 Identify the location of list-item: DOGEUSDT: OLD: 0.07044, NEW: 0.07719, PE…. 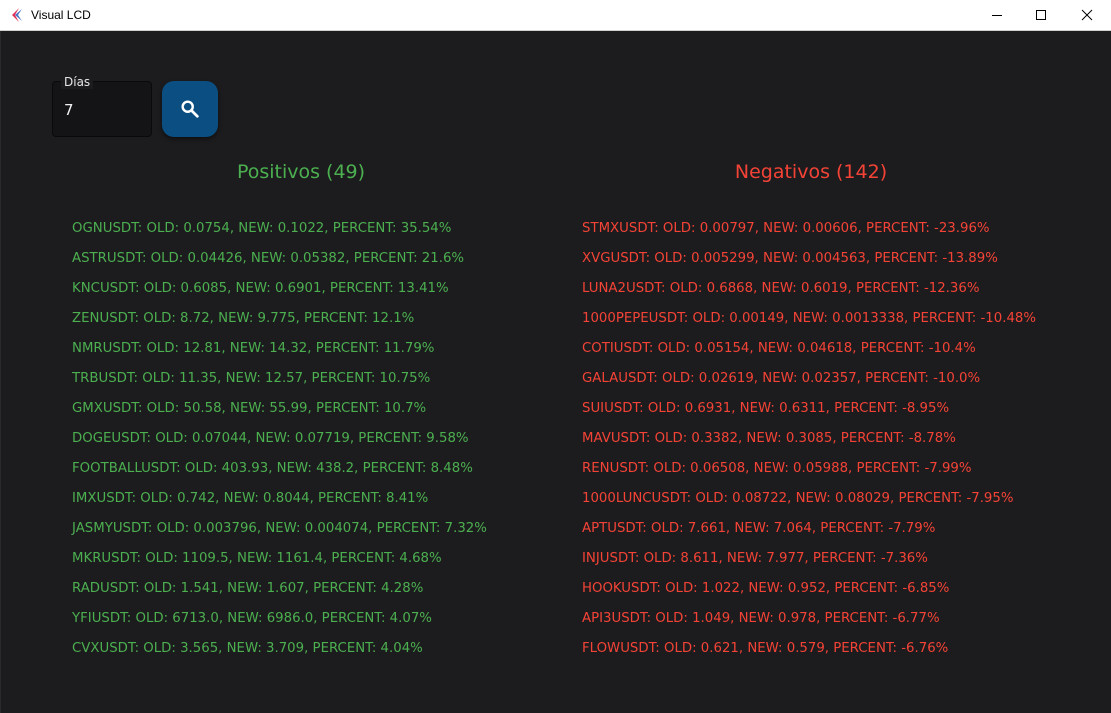
(270, 438).